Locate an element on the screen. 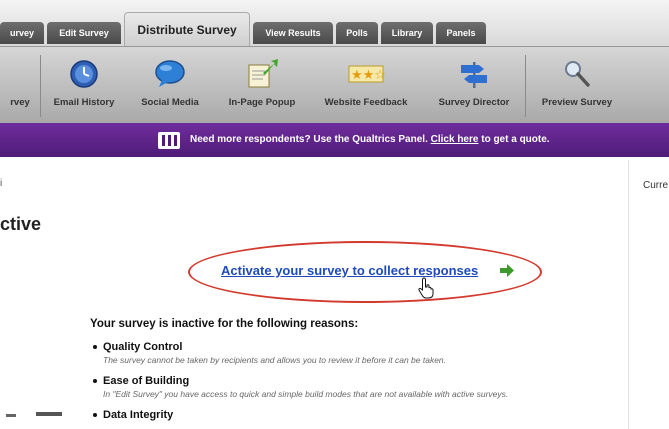 The image size is (669, 429). toolbar-item-preview-survey: Preview Survey is located at coordinates (577, 85).